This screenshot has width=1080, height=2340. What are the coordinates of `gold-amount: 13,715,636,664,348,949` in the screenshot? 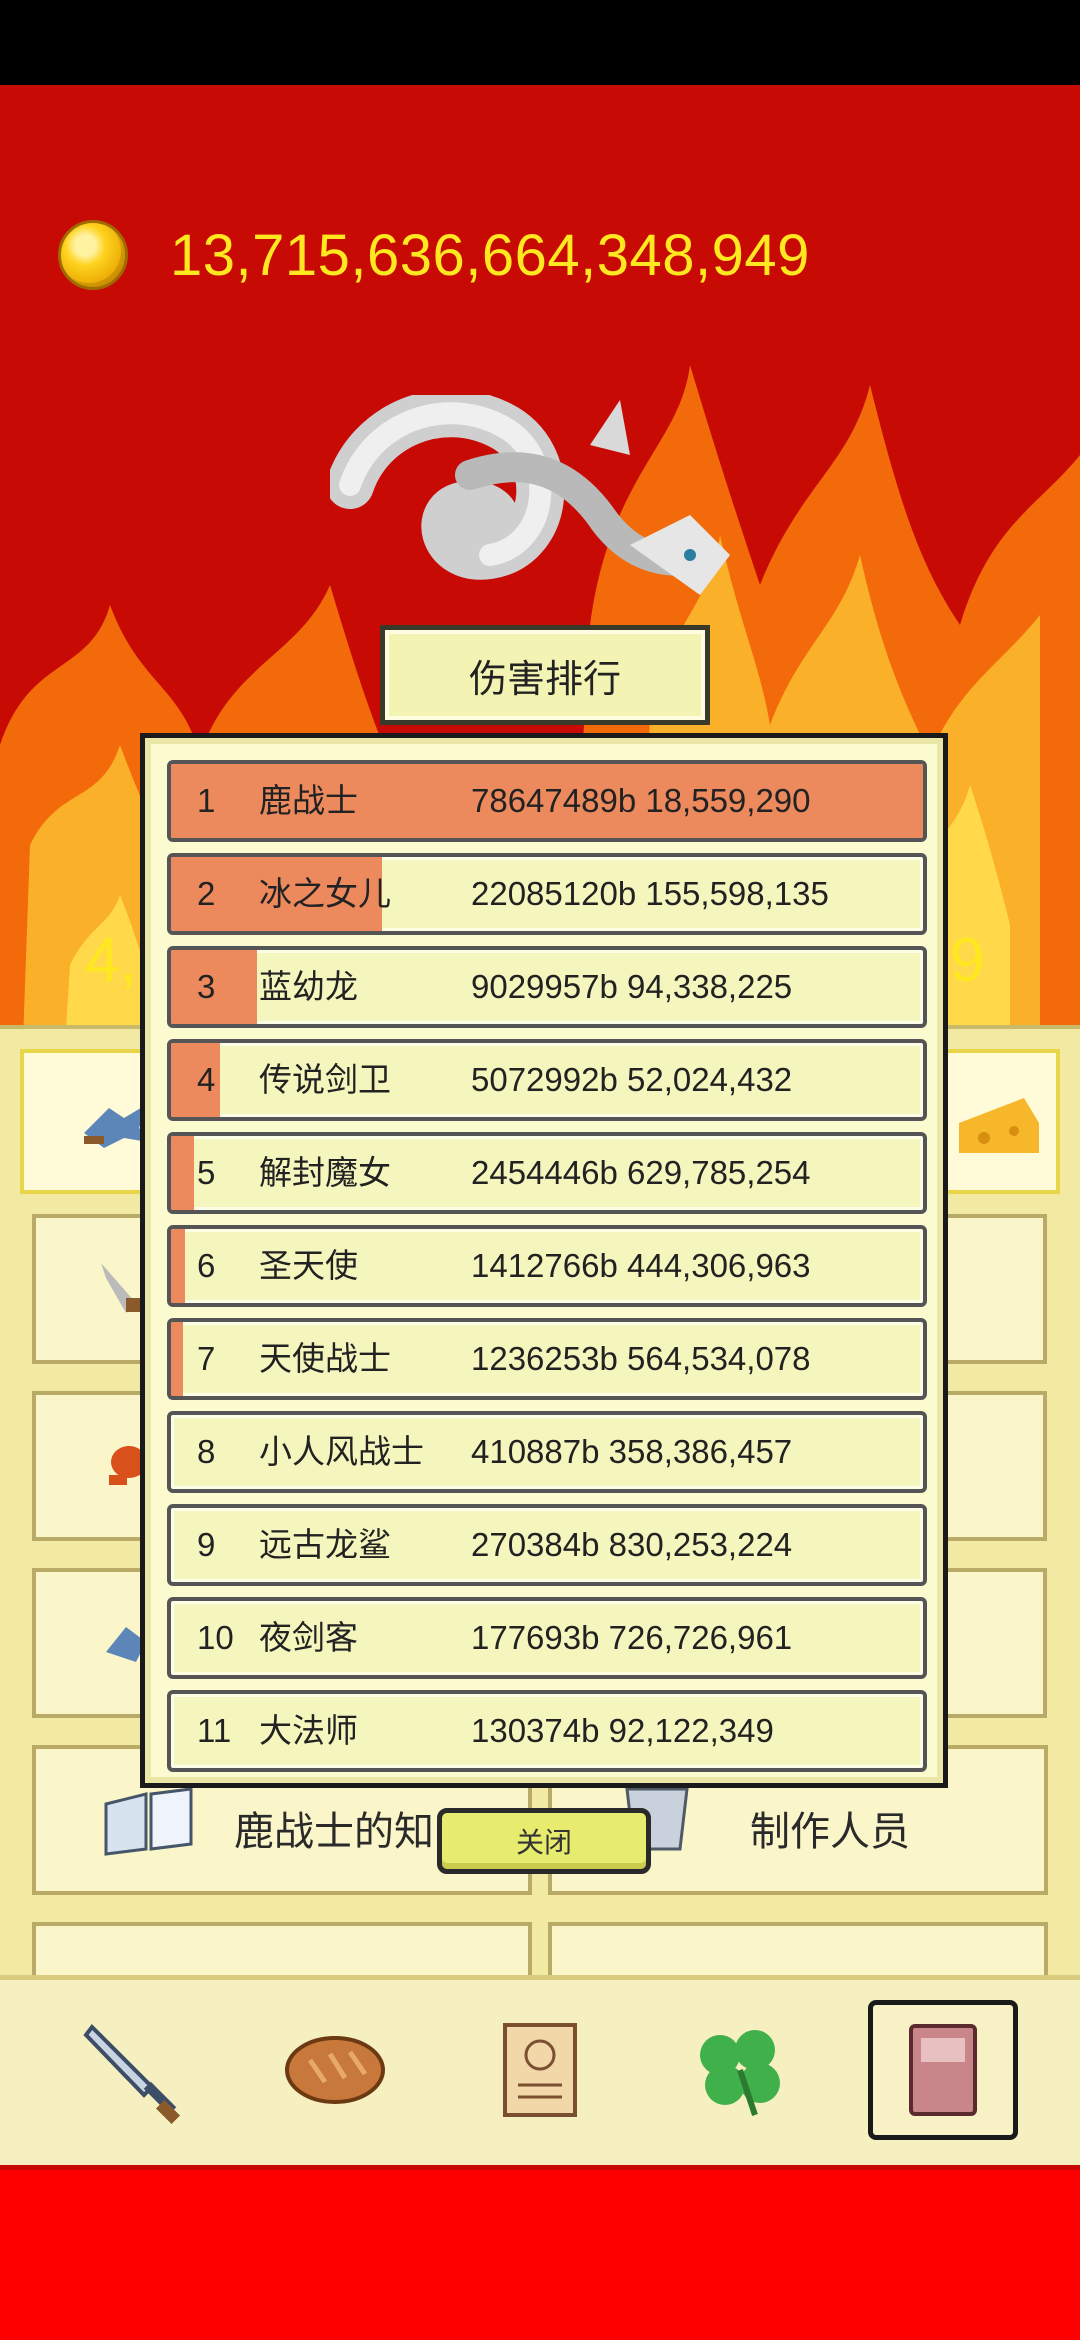 It's located at (490, 255).